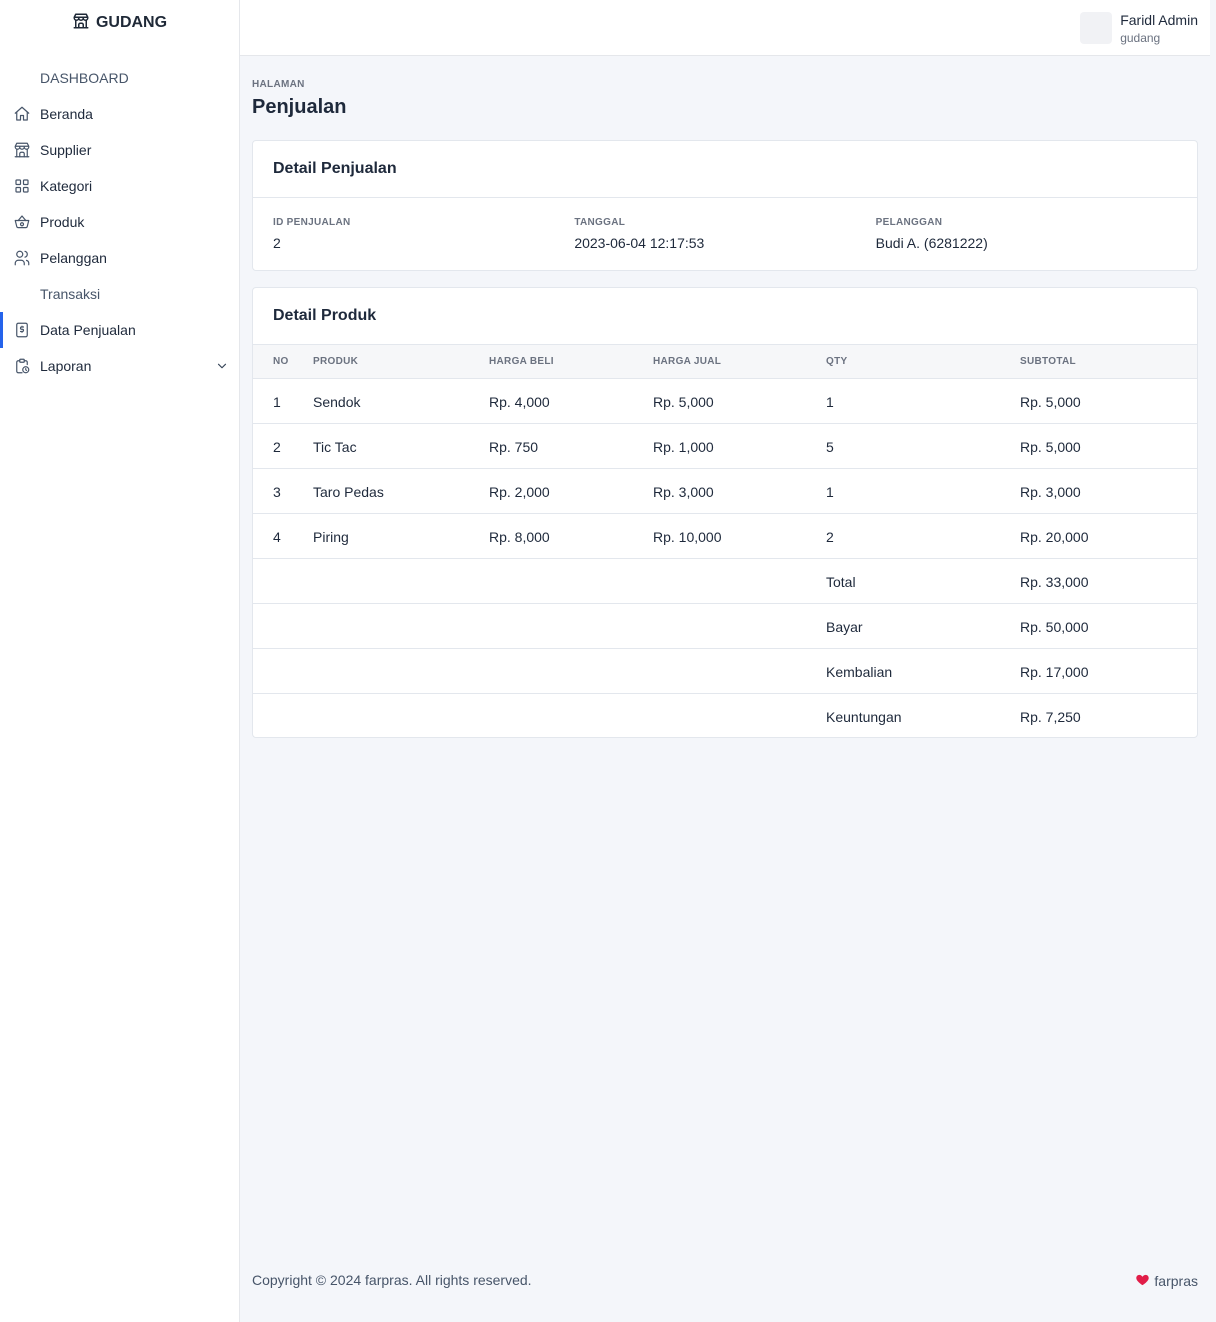  I want to click on info-pelanggan: PELANGGAN Budi A. (6281222), so click(1026, 234).